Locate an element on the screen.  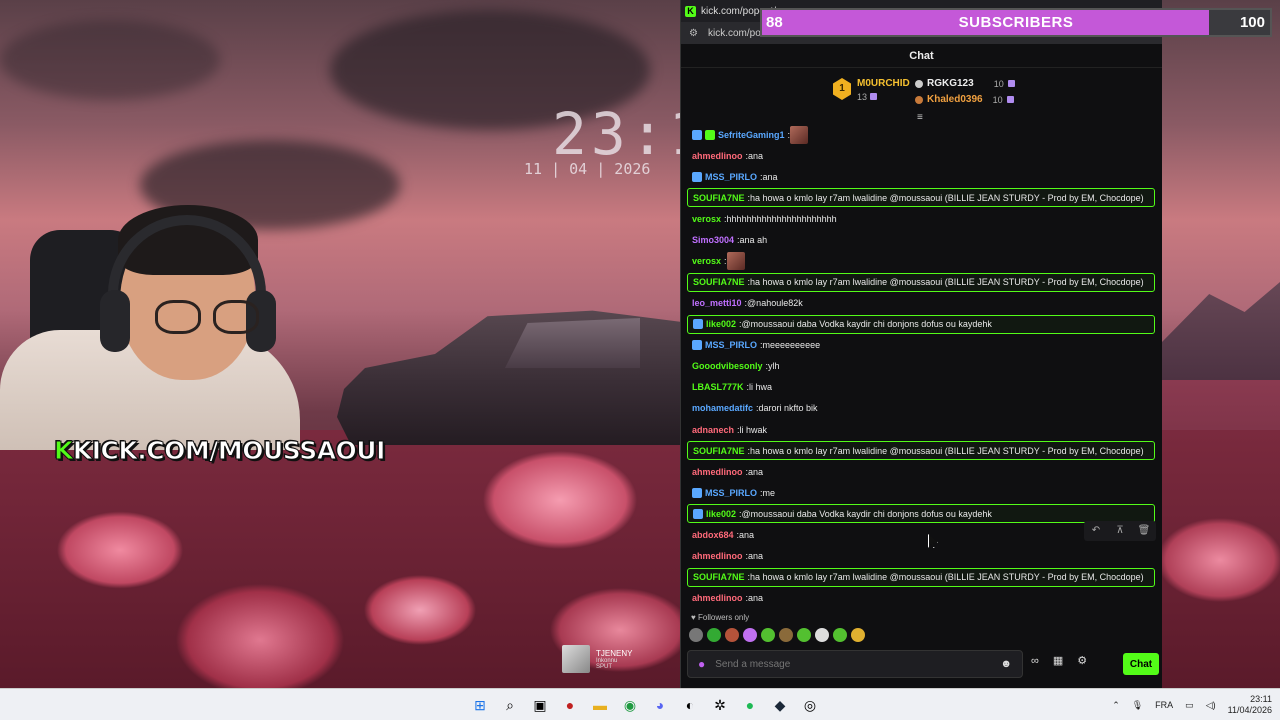
chat-input is located at coordinates (853, 664).